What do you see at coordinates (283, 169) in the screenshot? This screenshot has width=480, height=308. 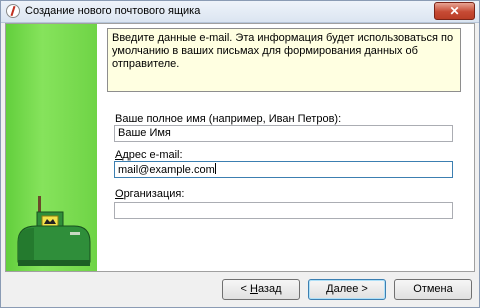 I see `email-input: mail@example.com` at bounding box center [283, 169].